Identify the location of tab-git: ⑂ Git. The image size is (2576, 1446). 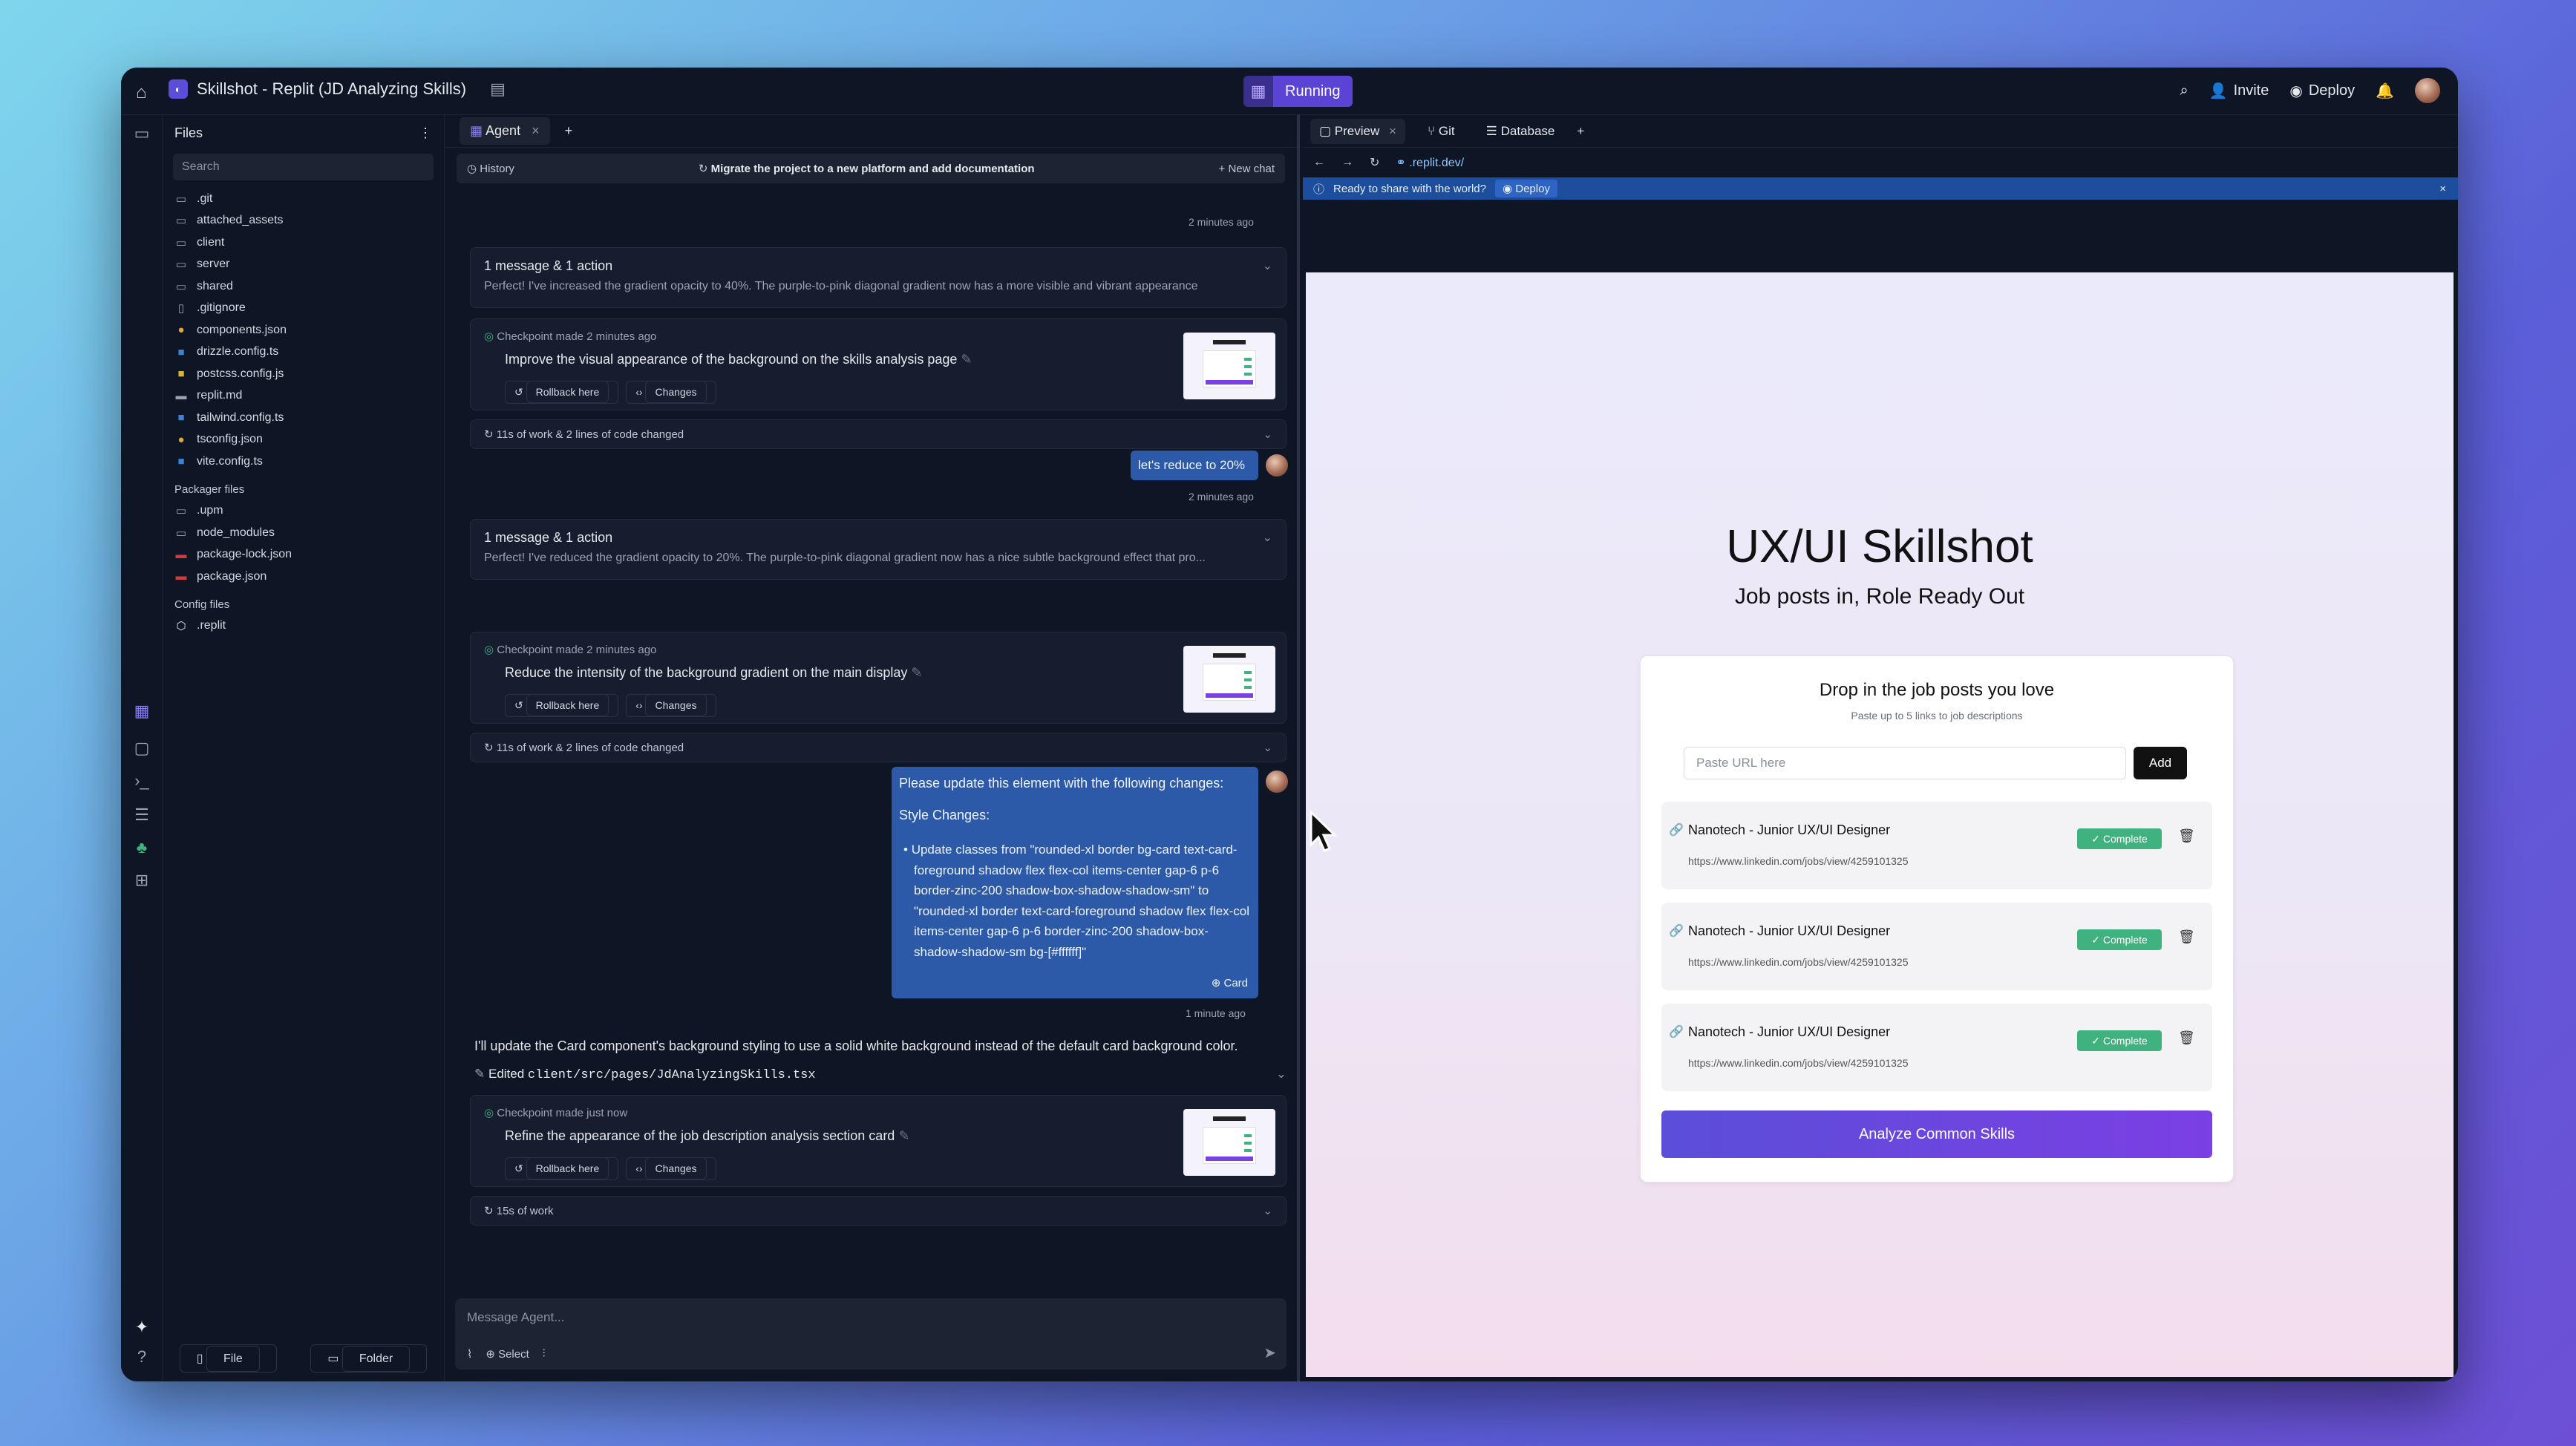
(1441, 131).